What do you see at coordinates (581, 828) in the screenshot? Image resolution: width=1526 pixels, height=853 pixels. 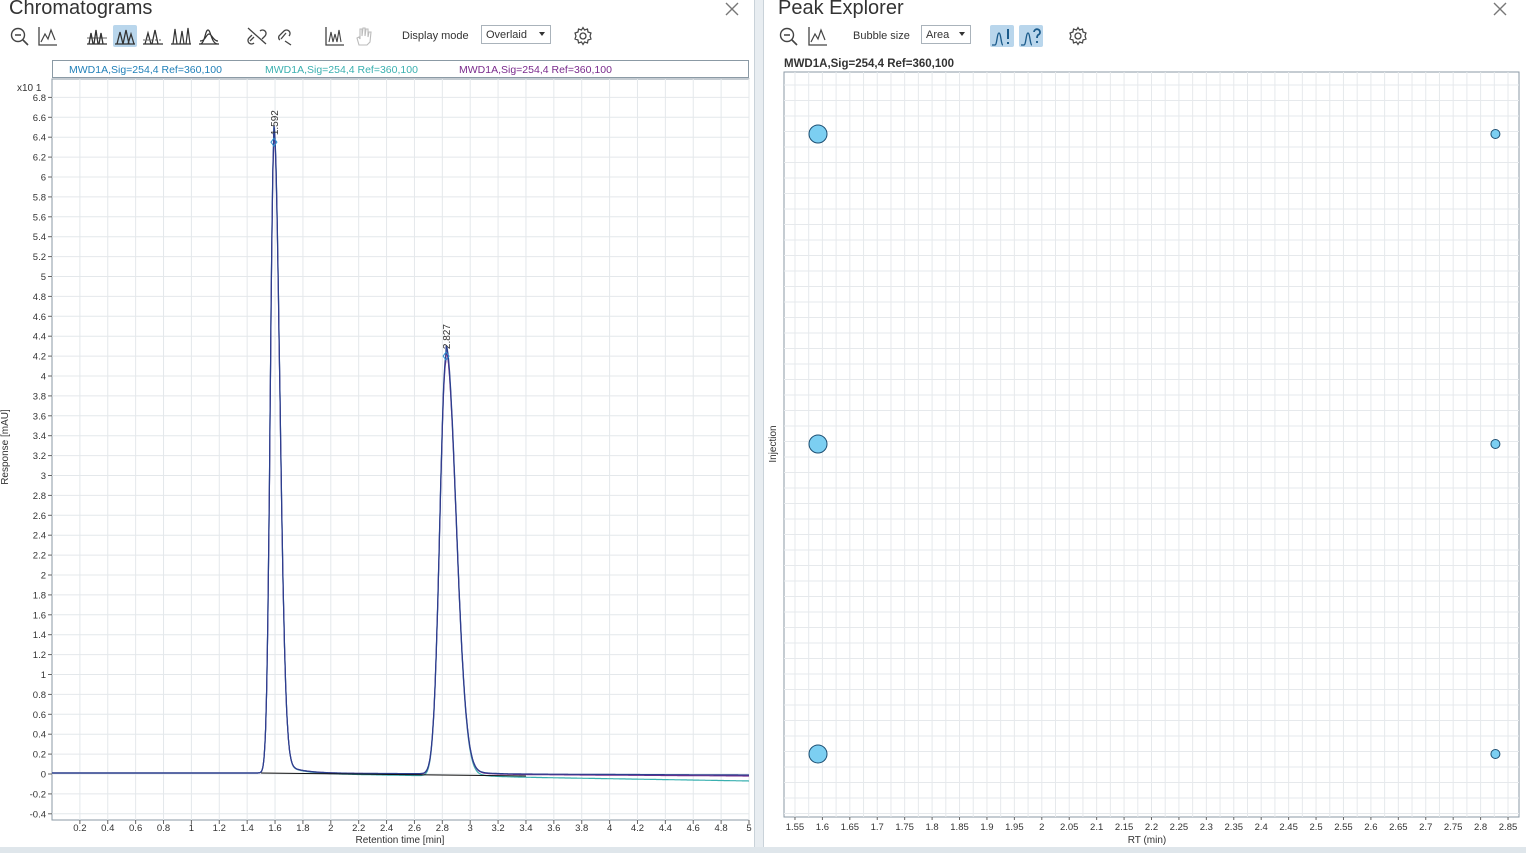 I see `x-tick-label: 3.8` at bounding box center [581, 828].